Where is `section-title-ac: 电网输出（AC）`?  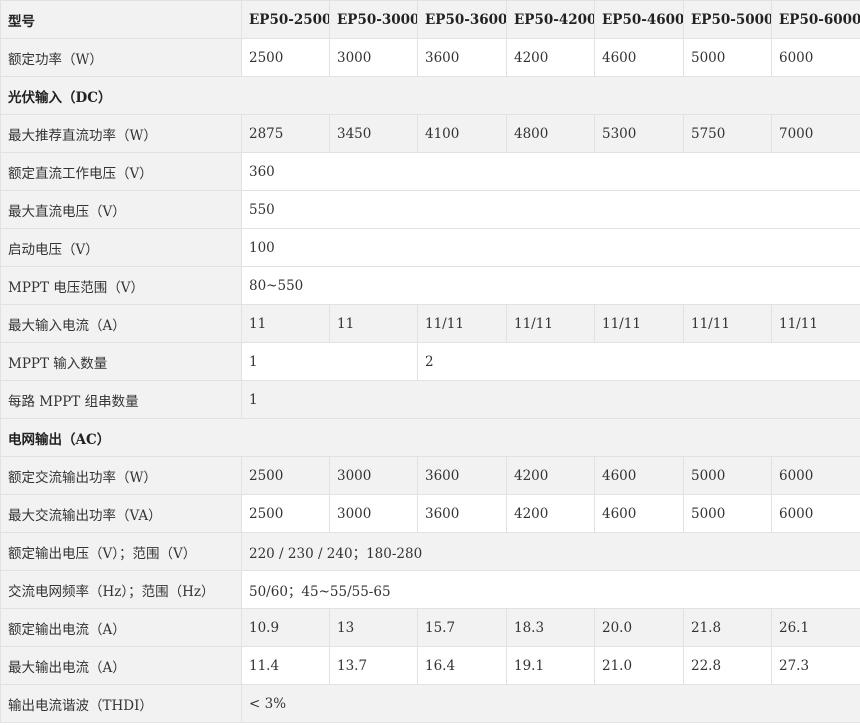 section-title-ac: 电网输出（AC） is located at coordinates (430, 437).